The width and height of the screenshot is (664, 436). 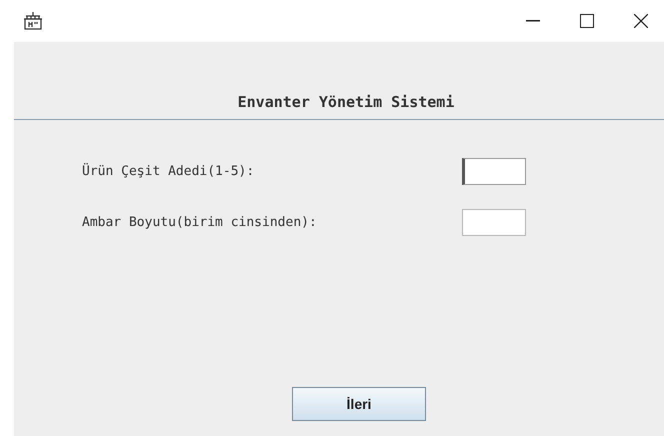 I want to click on close-icon, so click(x=641, y=21).